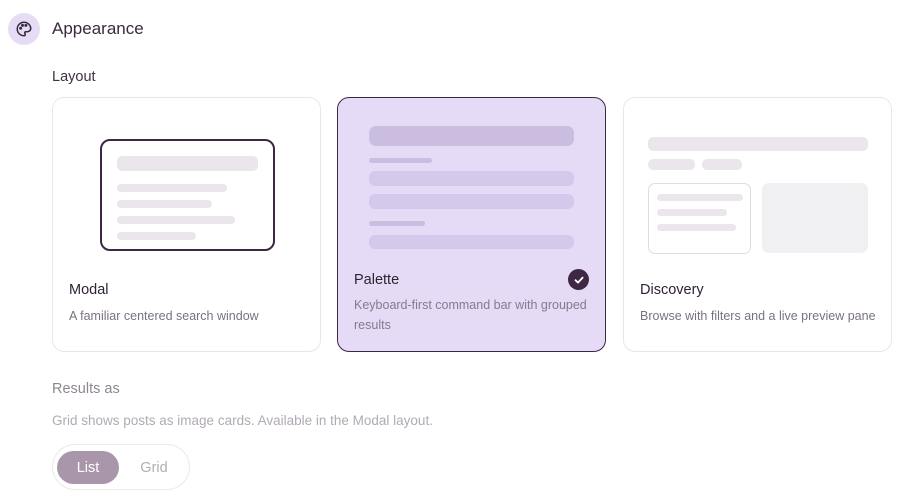  What do you see at coordinates (377, 280) in the screenshot?
I see `layout-card-title: Palette` at bounding box center [377, 280].